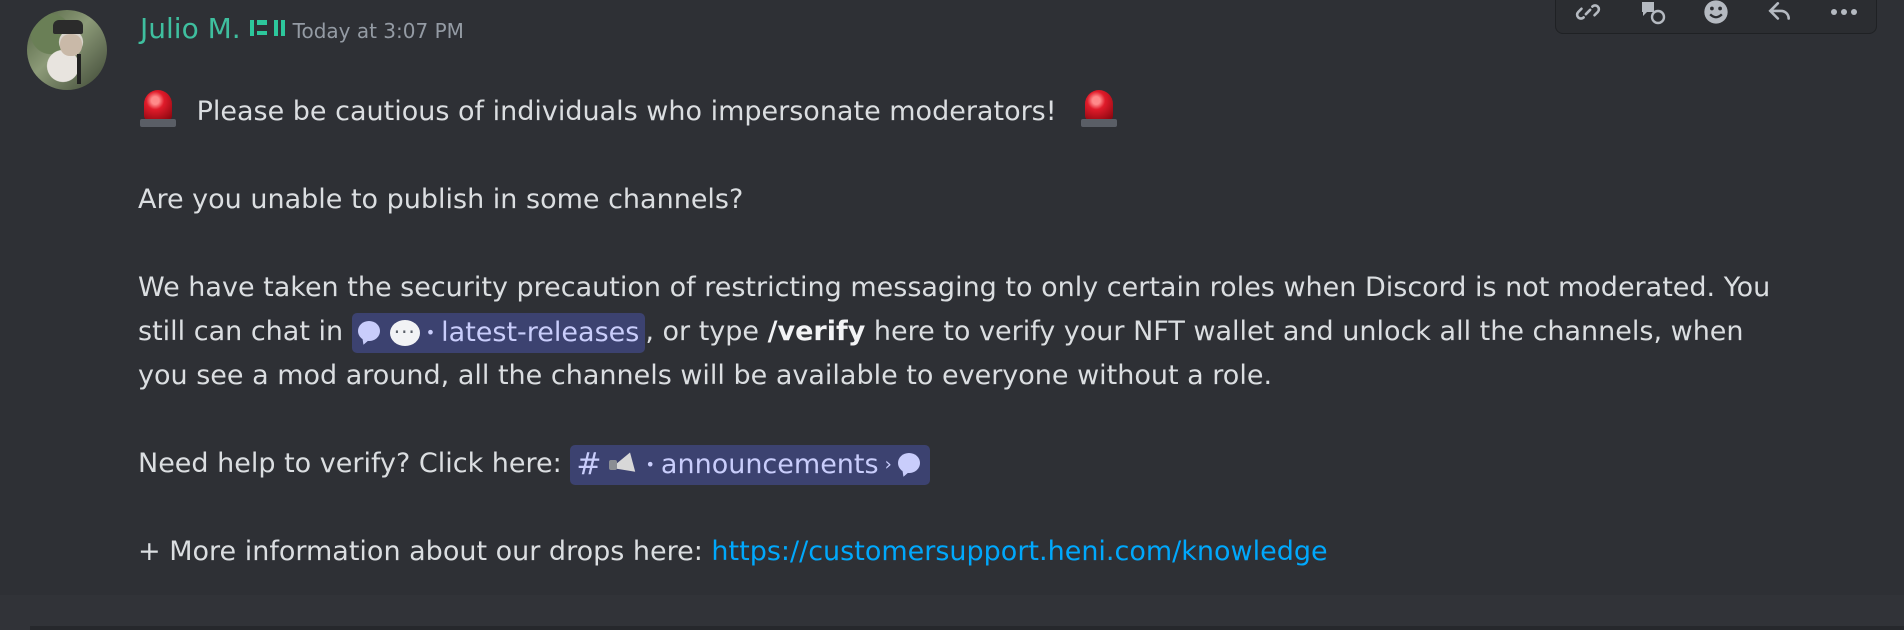 The image size is (1904, 630). What do you see at coordinates (540, 332) in the screenshot?
I see `channel-name: latest-releases` at bounding box center [540, 332].